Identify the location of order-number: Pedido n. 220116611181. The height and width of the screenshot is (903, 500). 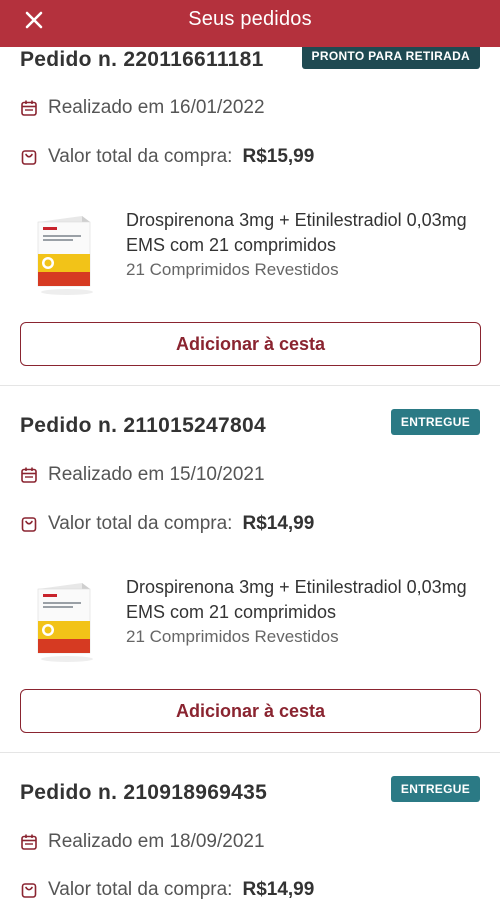
(142, 59).